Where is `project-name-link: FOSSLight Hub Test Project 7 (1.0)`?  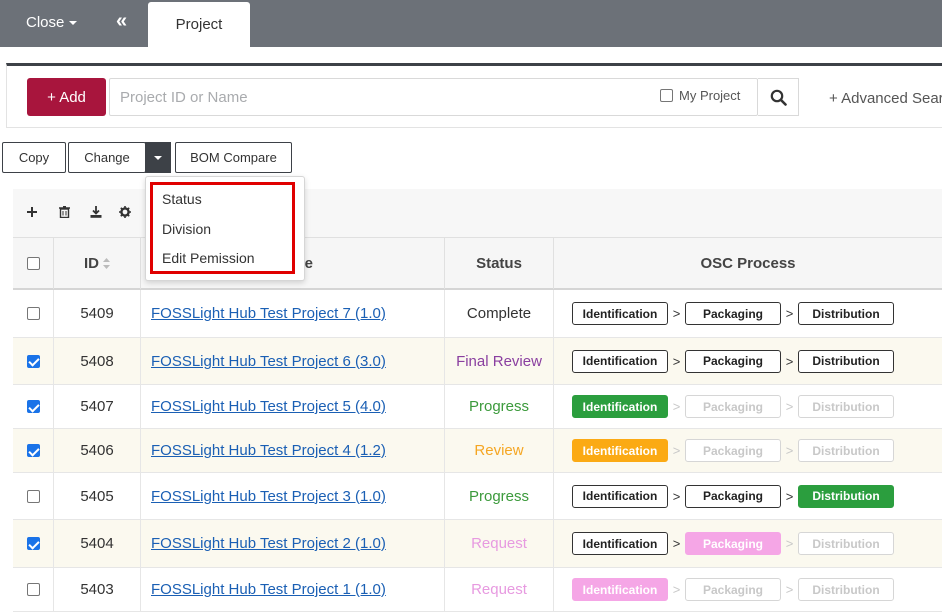
project-name-link: FOSSLight Hub Test Project 7 (1.0) is located at coordinates (263, 313).